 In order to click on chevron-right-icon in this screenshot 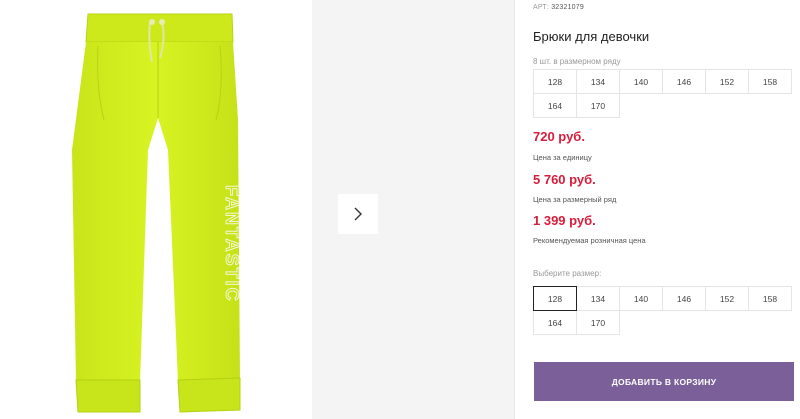, I will do `click(358, 214)`.